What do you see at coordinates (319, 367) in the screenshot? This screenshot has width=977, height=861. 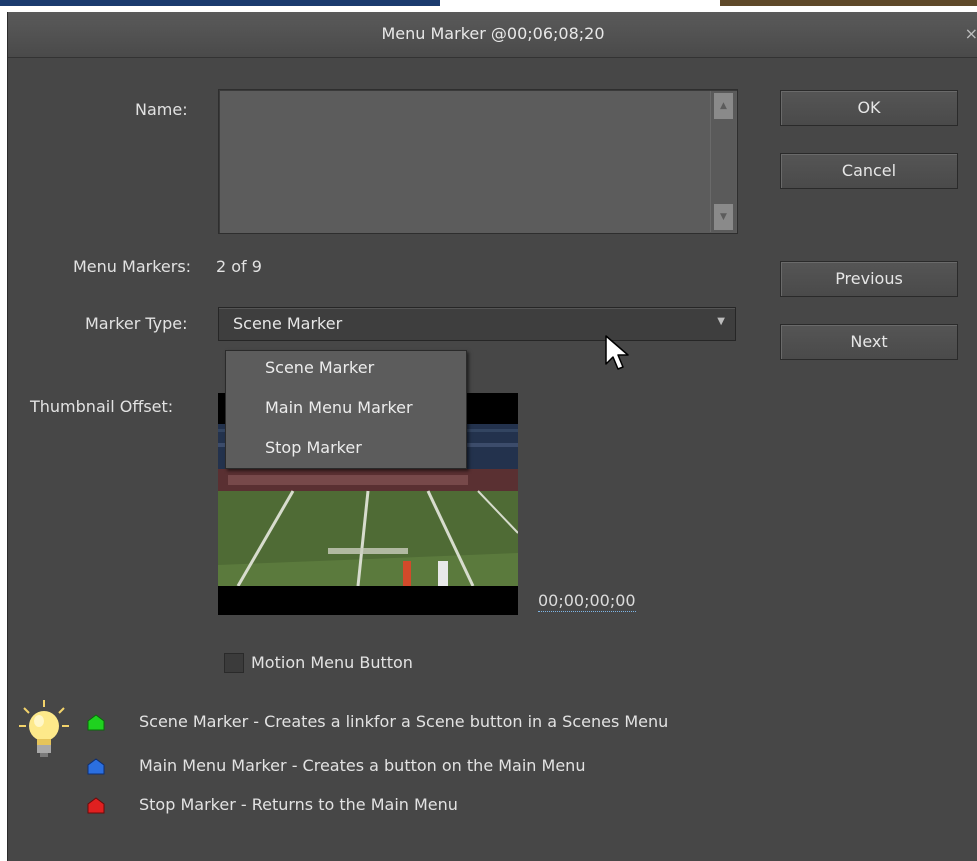 I see `menu-item-scene-marker: Scene Marker` at bounding box center [319, 367].